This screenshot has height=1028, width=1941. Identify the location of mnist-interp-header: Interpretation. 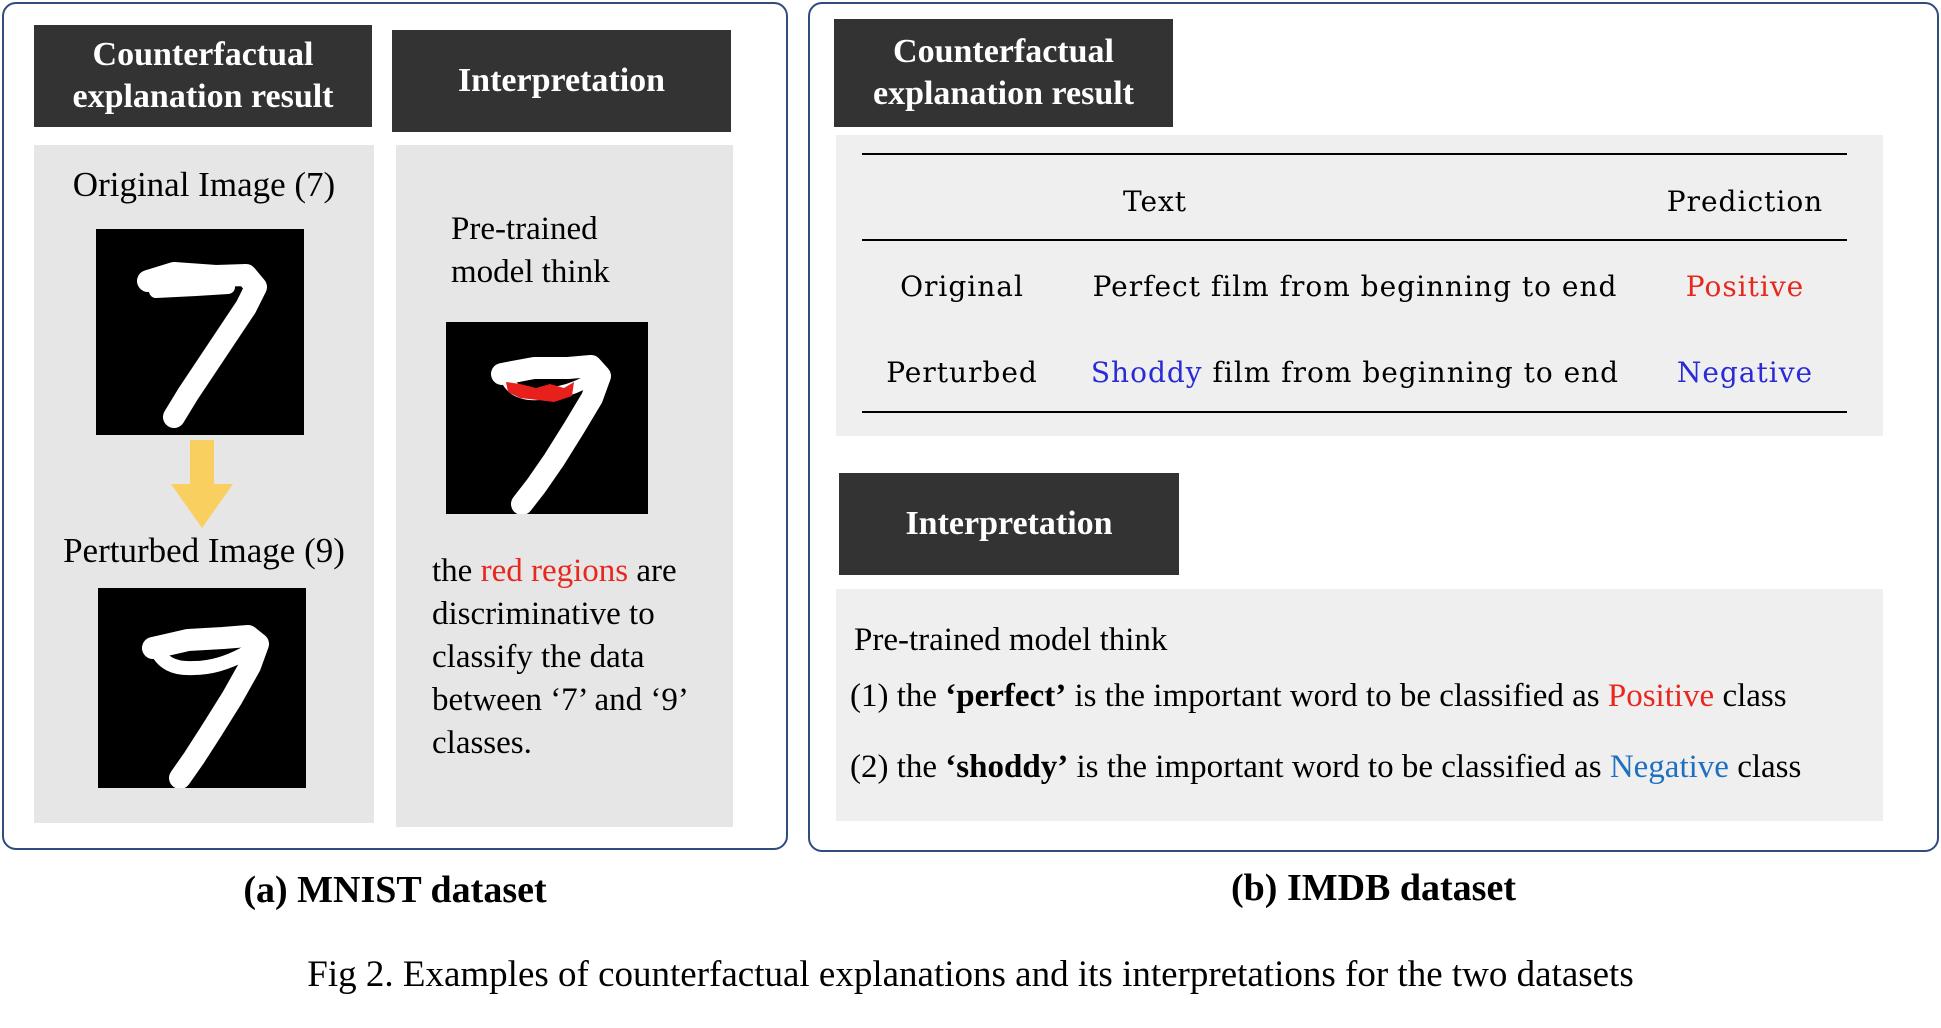
(561, 81).